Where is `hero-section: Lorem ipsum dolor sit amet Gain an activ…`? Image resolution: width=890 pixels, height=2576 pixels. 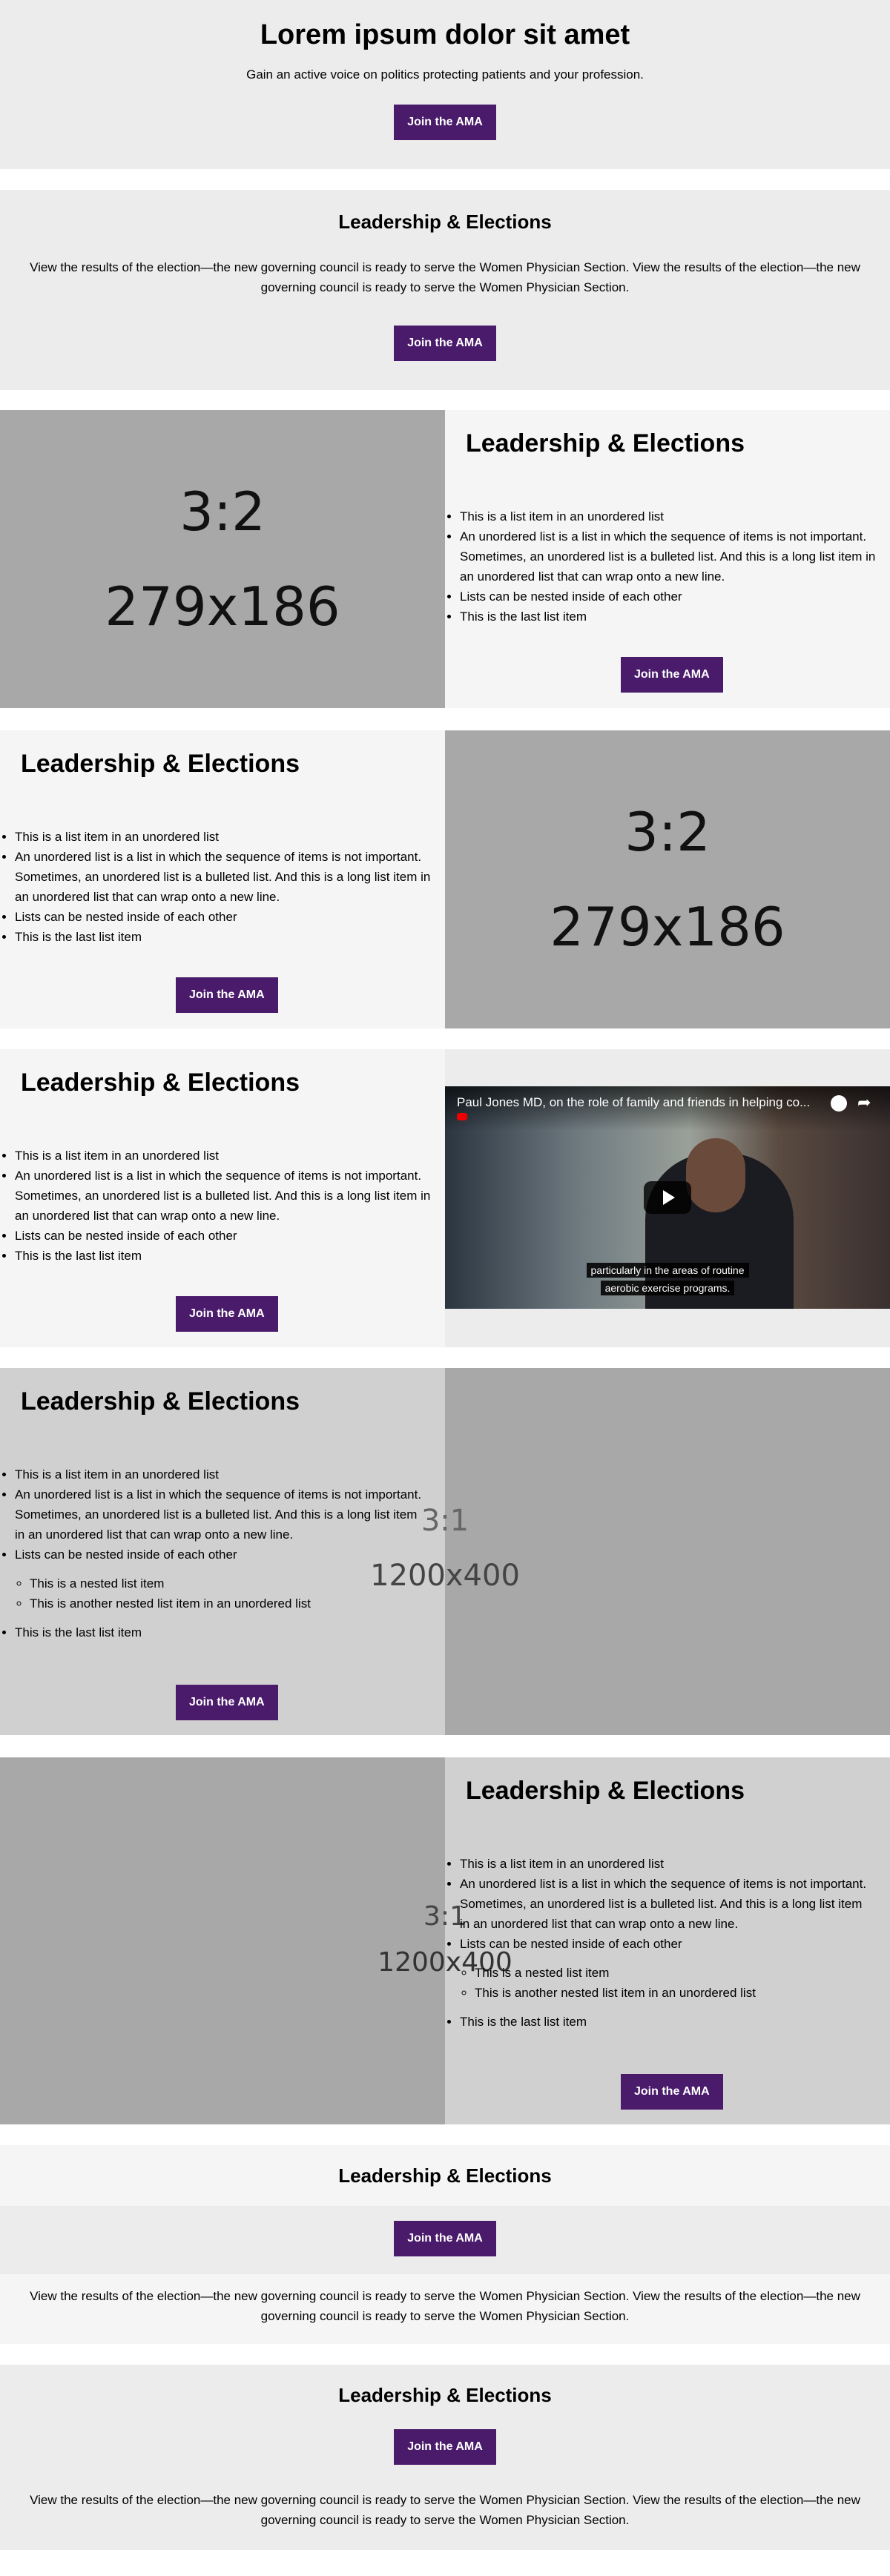 hero-section: Lorem ipsum dolor sit amet Gain an activ… is located at coordinates (445, 84).